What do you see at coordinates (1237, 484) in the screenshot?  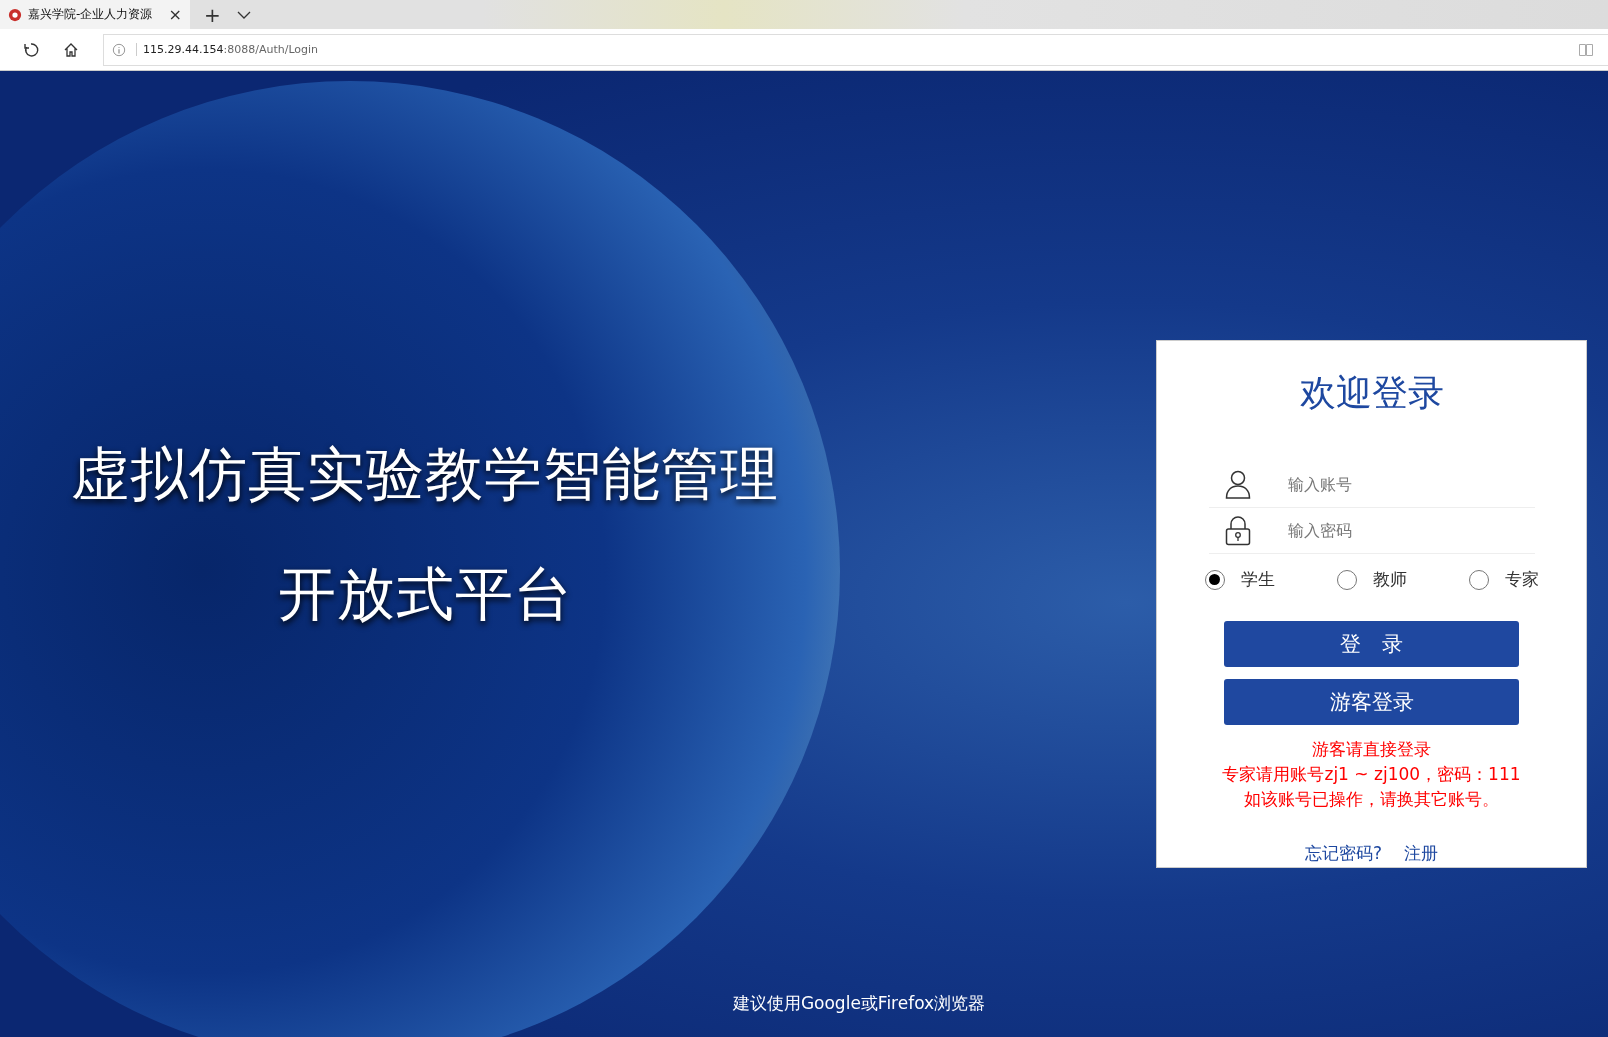 I see `user-icon` at bounding box center [1237, 484].